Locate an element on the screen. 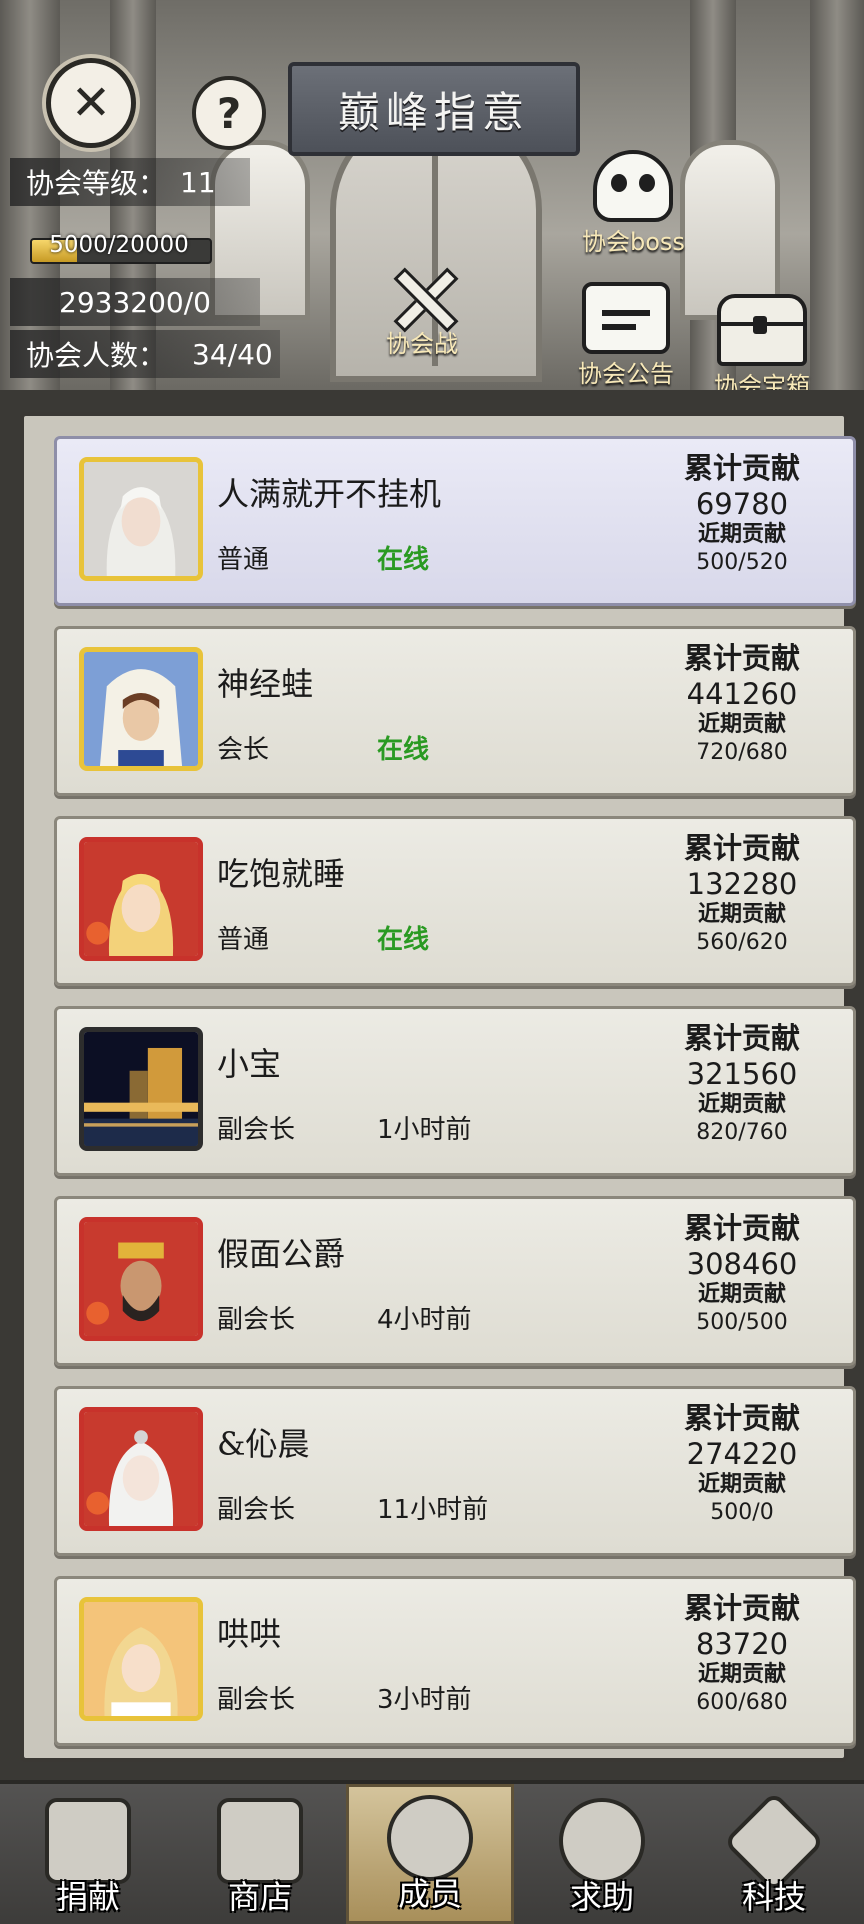 Image resolution: width=864 pixels, height=1924 pixels. guild-boss-button: 协会boss is located at coordinates (633, 203).